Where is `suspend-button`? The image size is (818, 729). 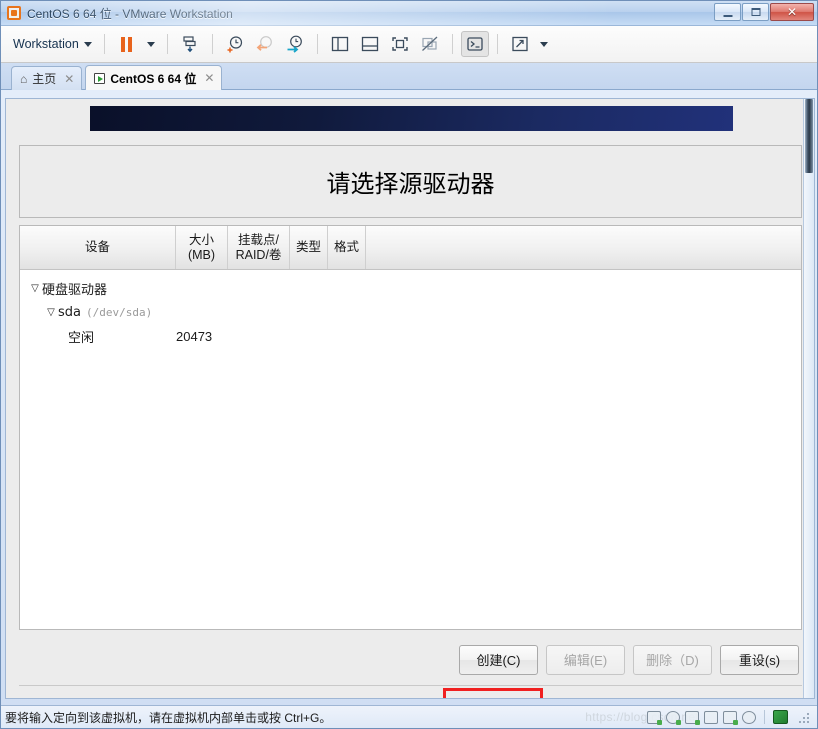 suspend-button is located at coordinates (127, 44).